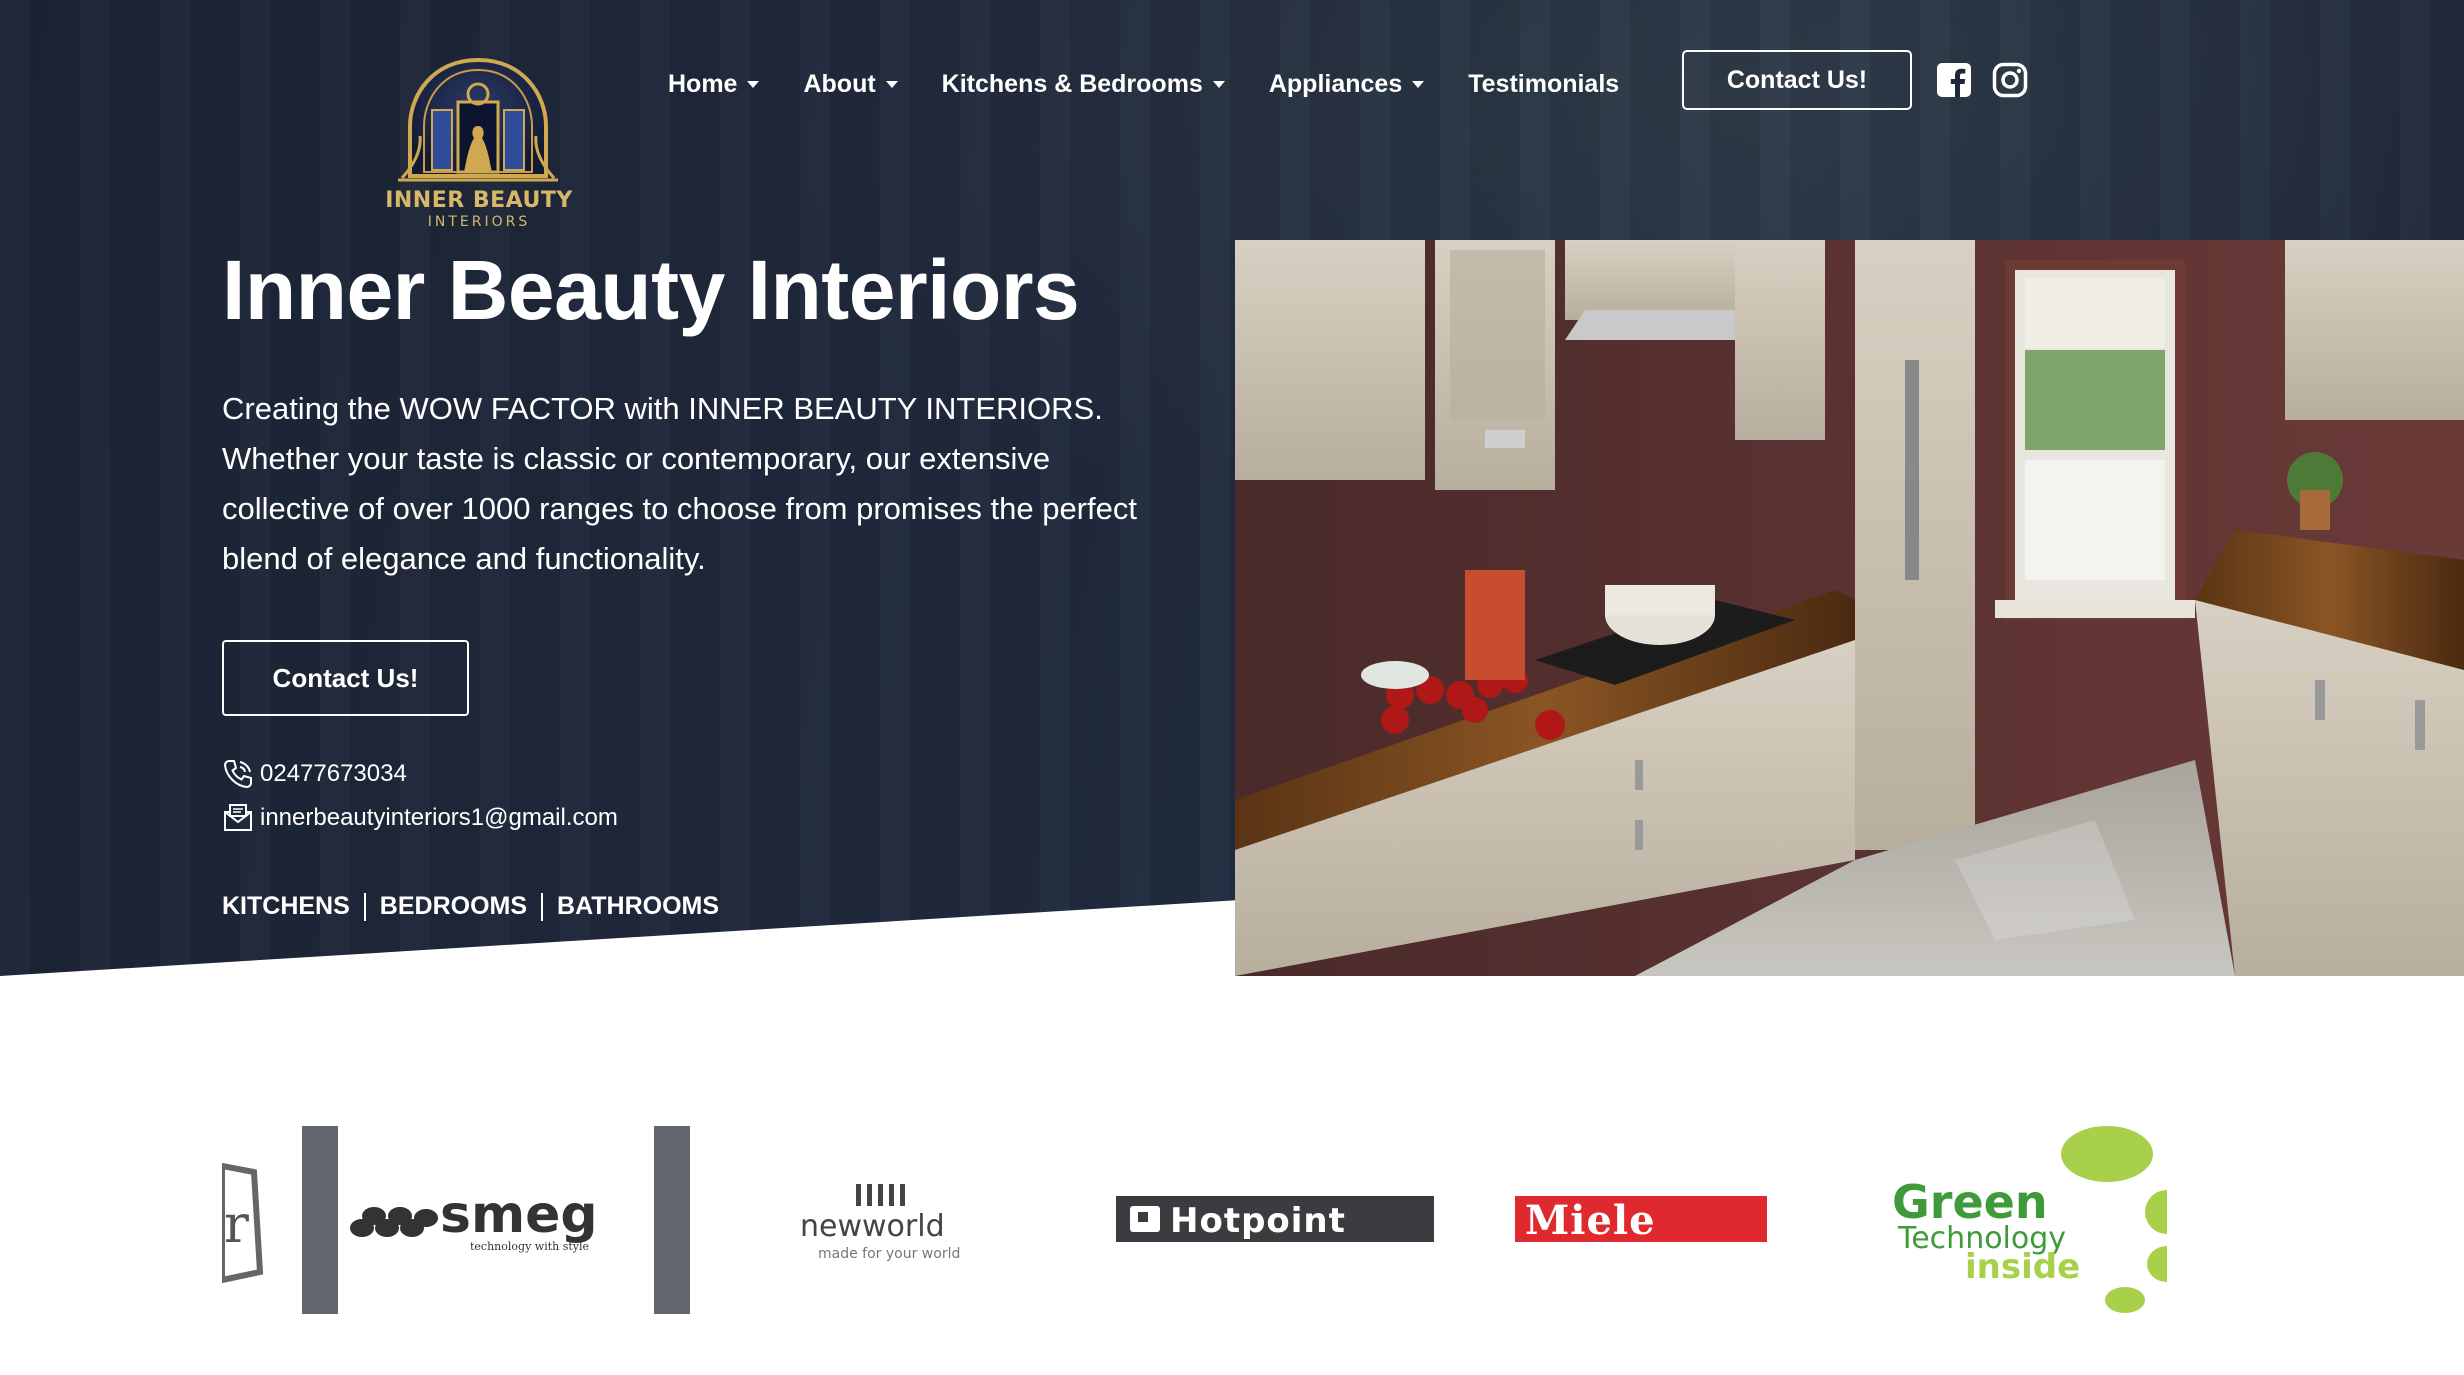 The image size is (2464, 1375). What do you see at coordinates (479, 200) in the screenshot?
I see `logo-line1: INNER BEAUTY` at bounding box center [479, 200].